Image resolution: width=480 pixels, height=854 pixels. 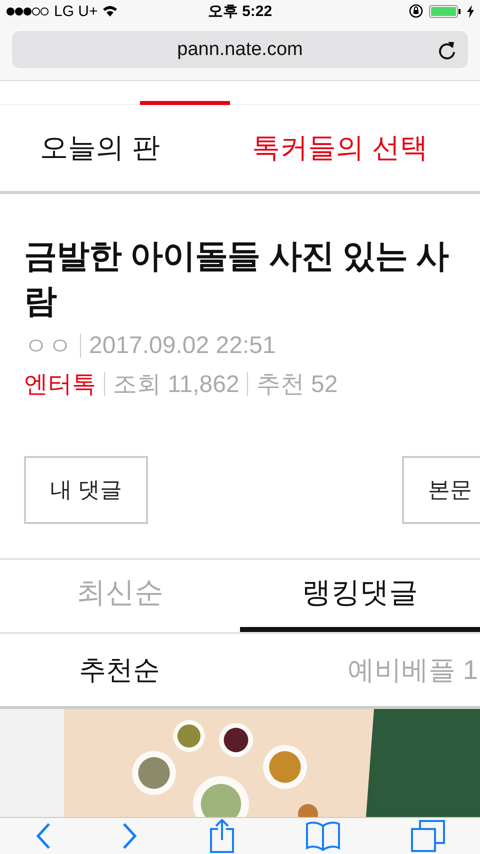 I want to click on battery-icon, so click(x=445, y=11).